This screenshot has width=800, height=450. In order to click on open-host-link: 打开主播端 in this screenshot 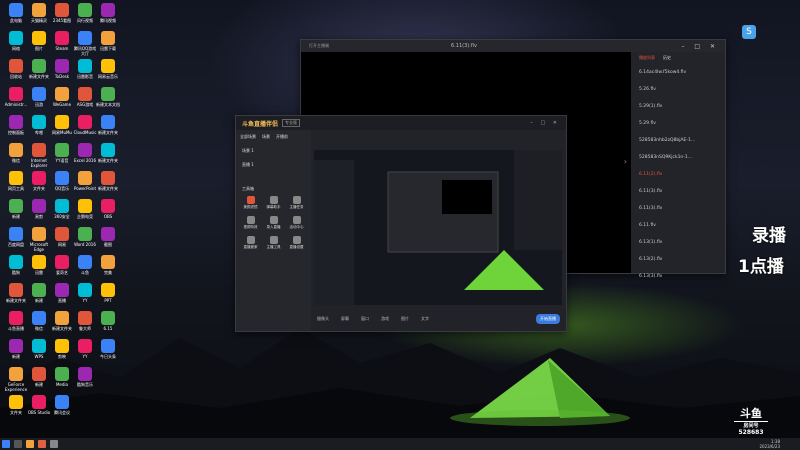, I will do `click(319, 46)`.